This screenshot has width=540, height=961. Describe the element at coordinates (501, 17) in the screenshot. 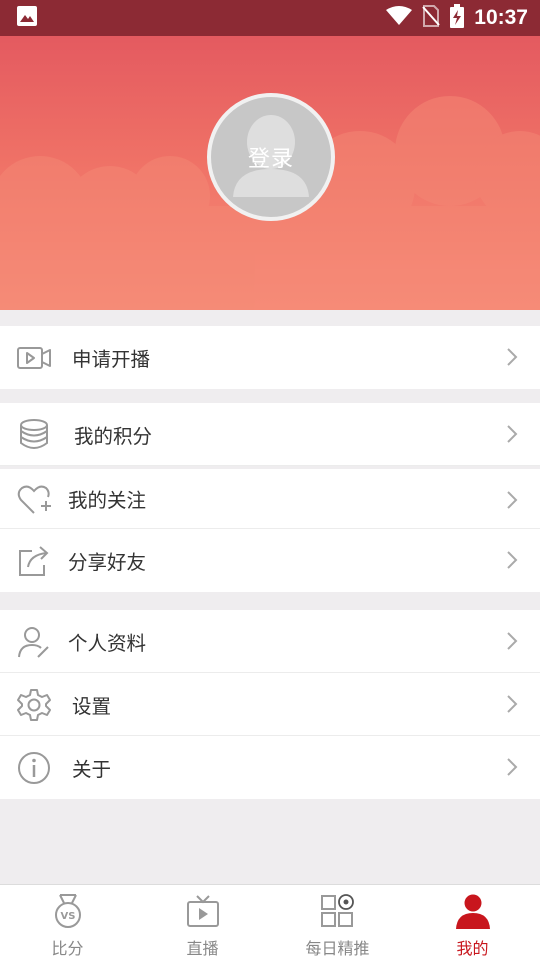

I see `clock: 10:37` at that location.